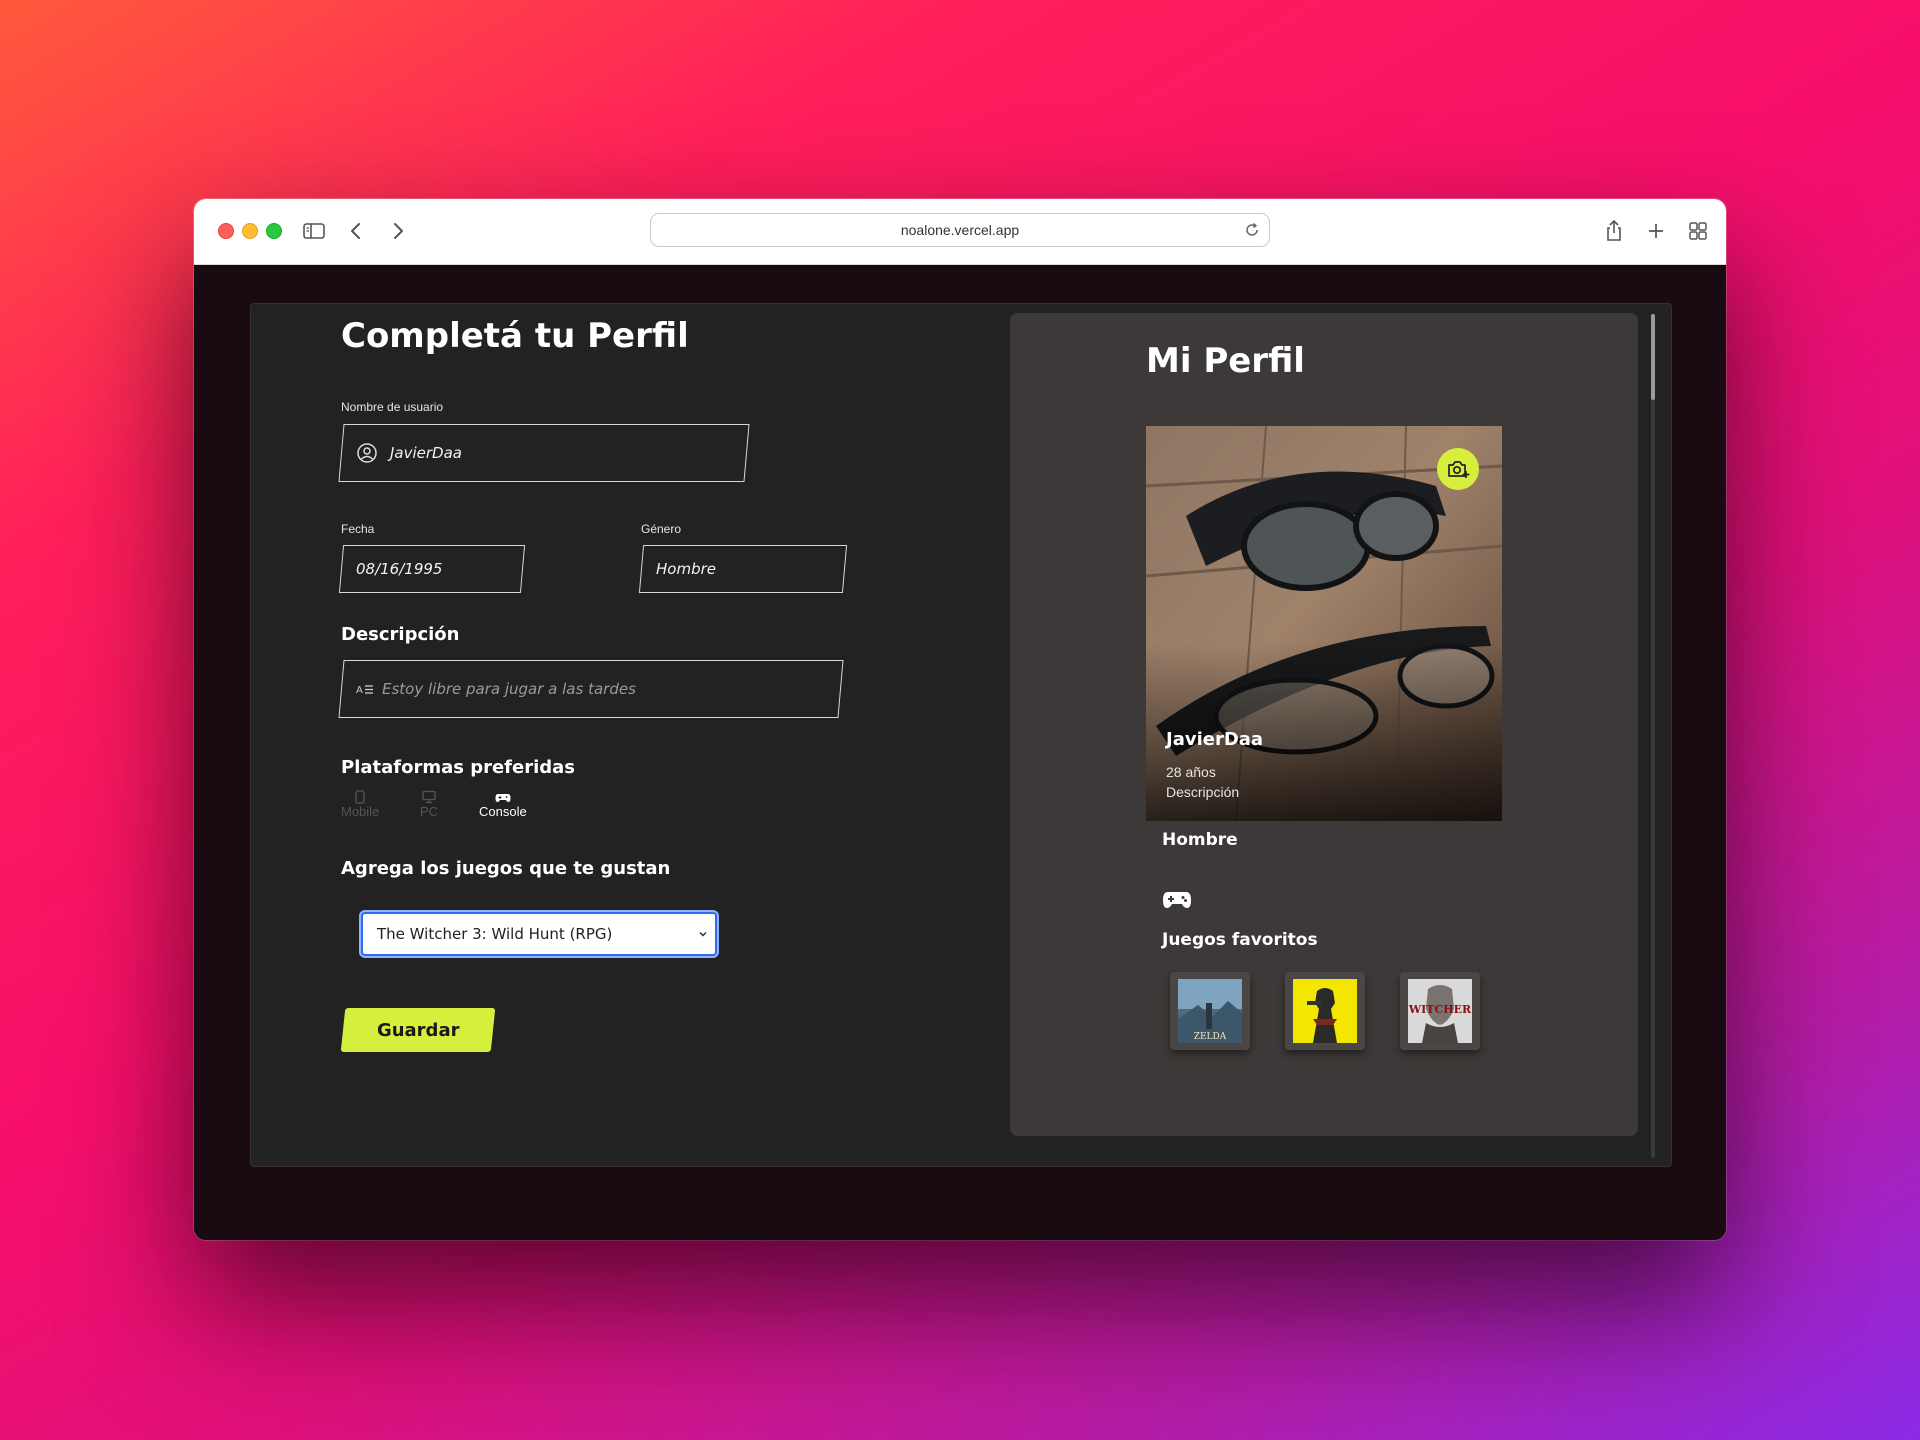  Describe the element at coordinates (1656, 231) in the screenshot. I see `new-tab-icon` at that location.